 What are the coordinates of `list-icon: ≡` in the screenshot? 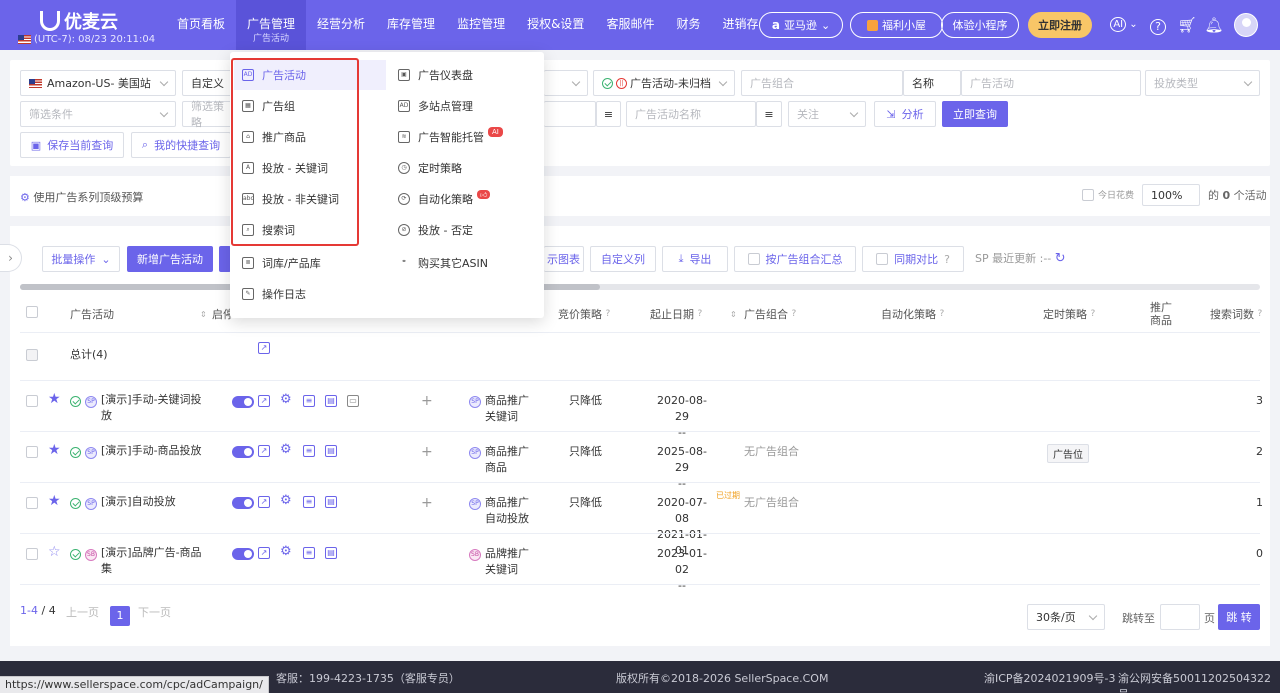 It's located at (769, 114).